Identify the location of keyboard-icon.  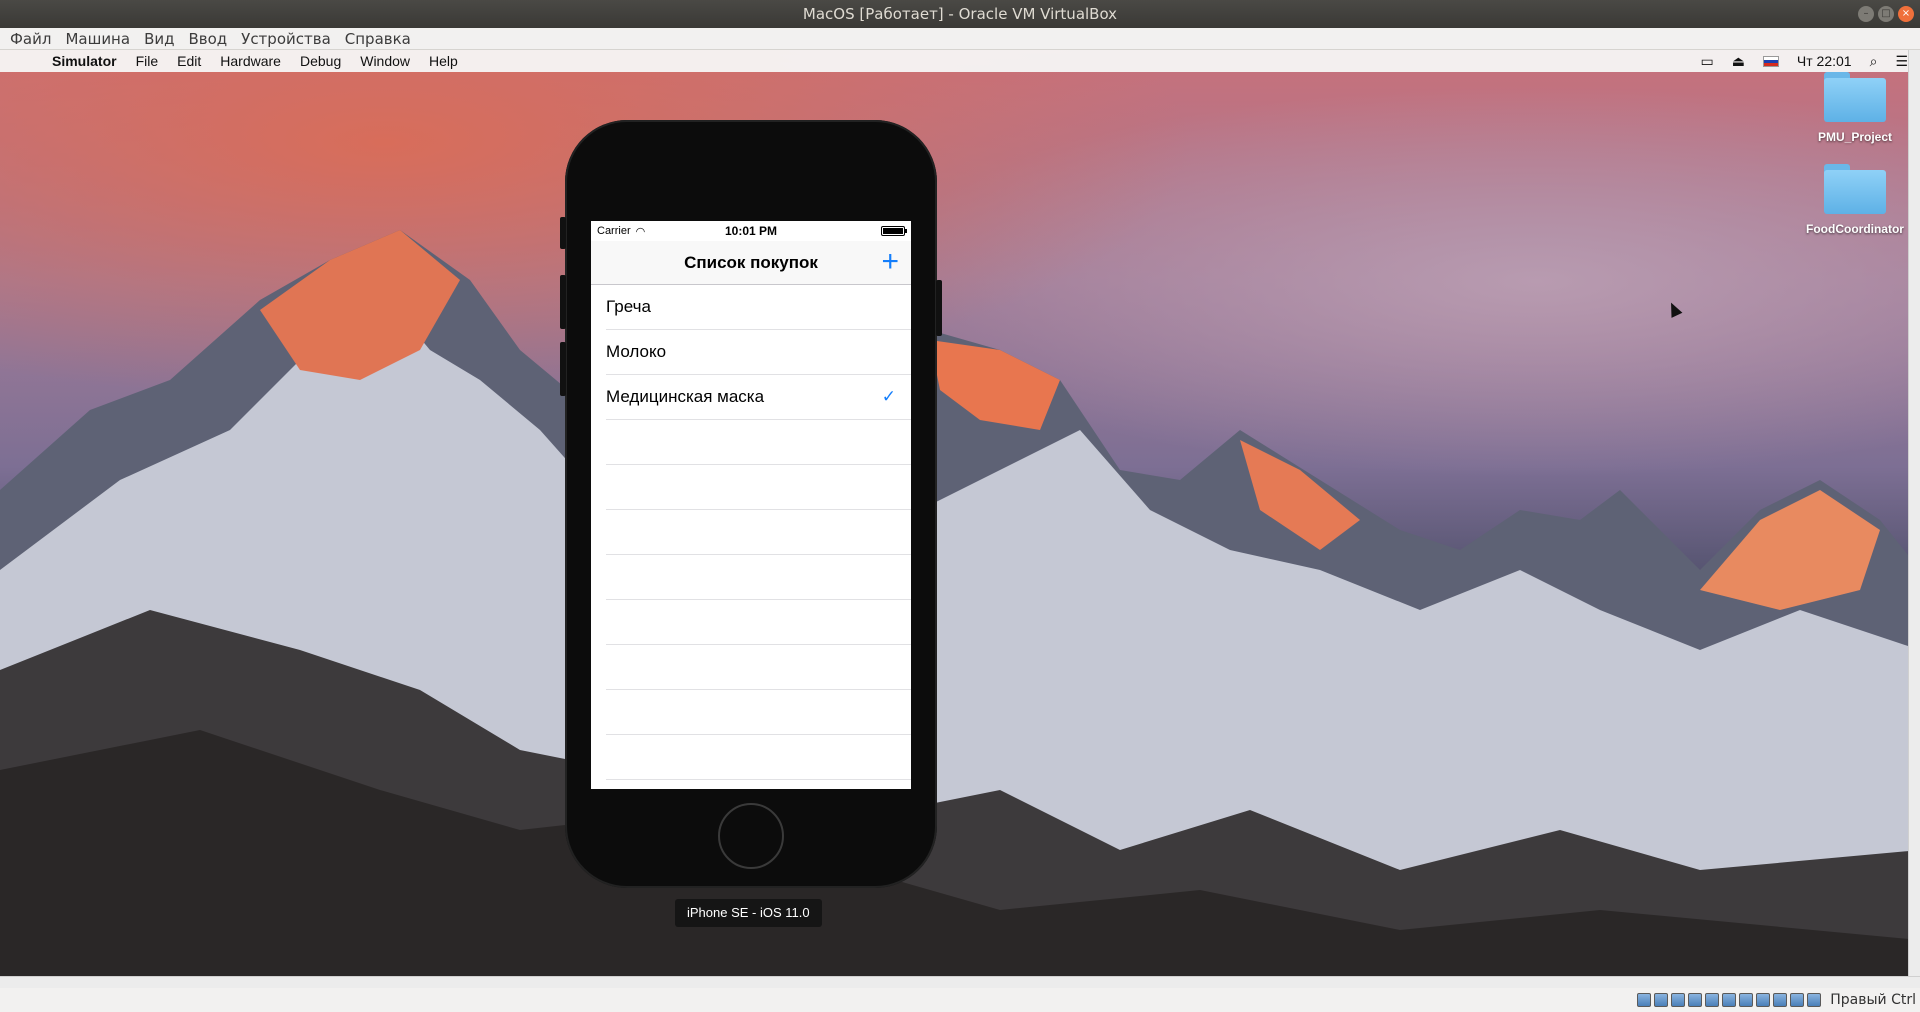
(1814, 1000).